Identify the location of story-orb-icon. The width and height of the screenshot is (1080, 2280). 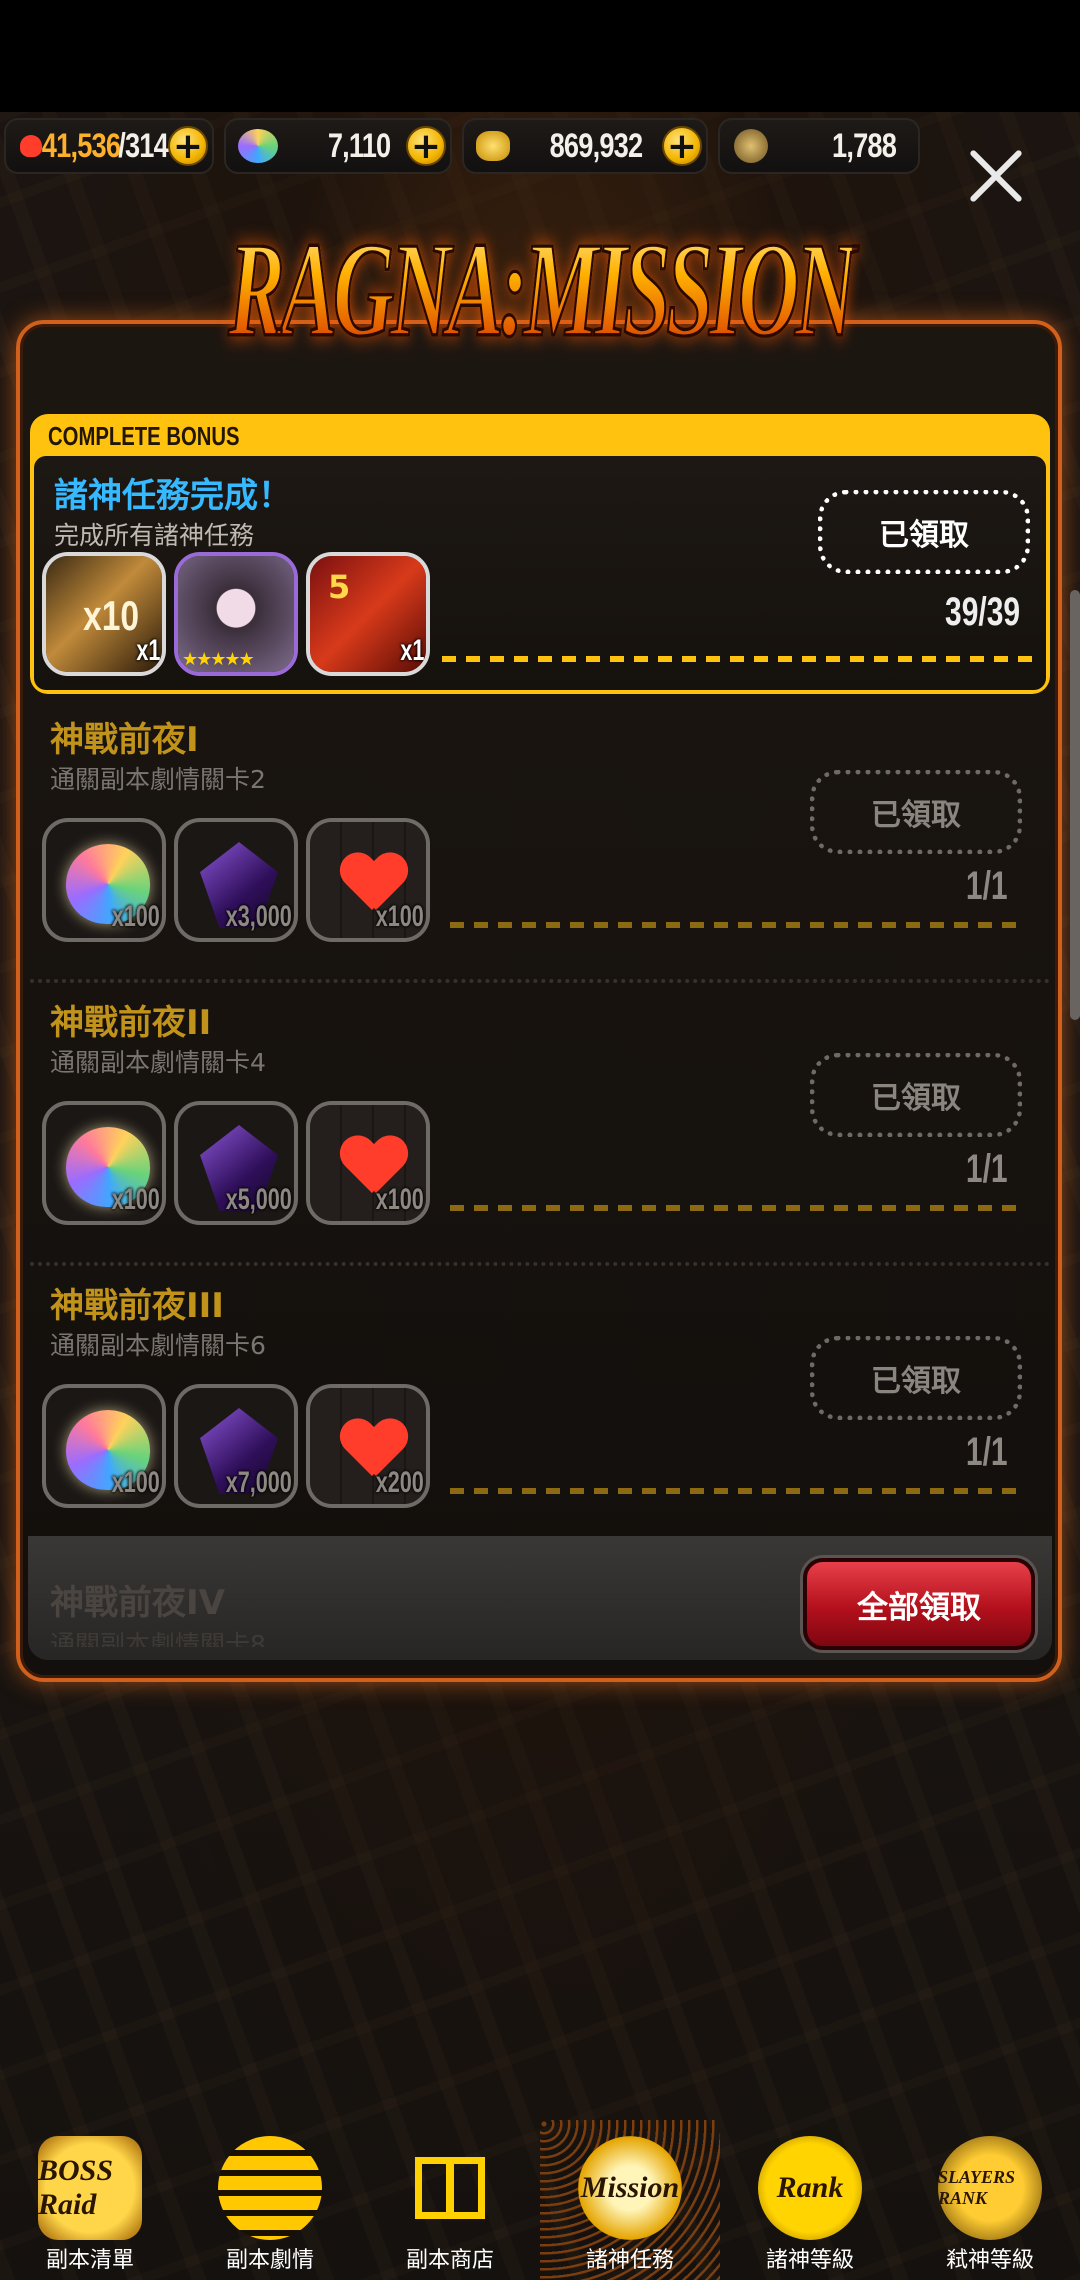
(270, 2188).